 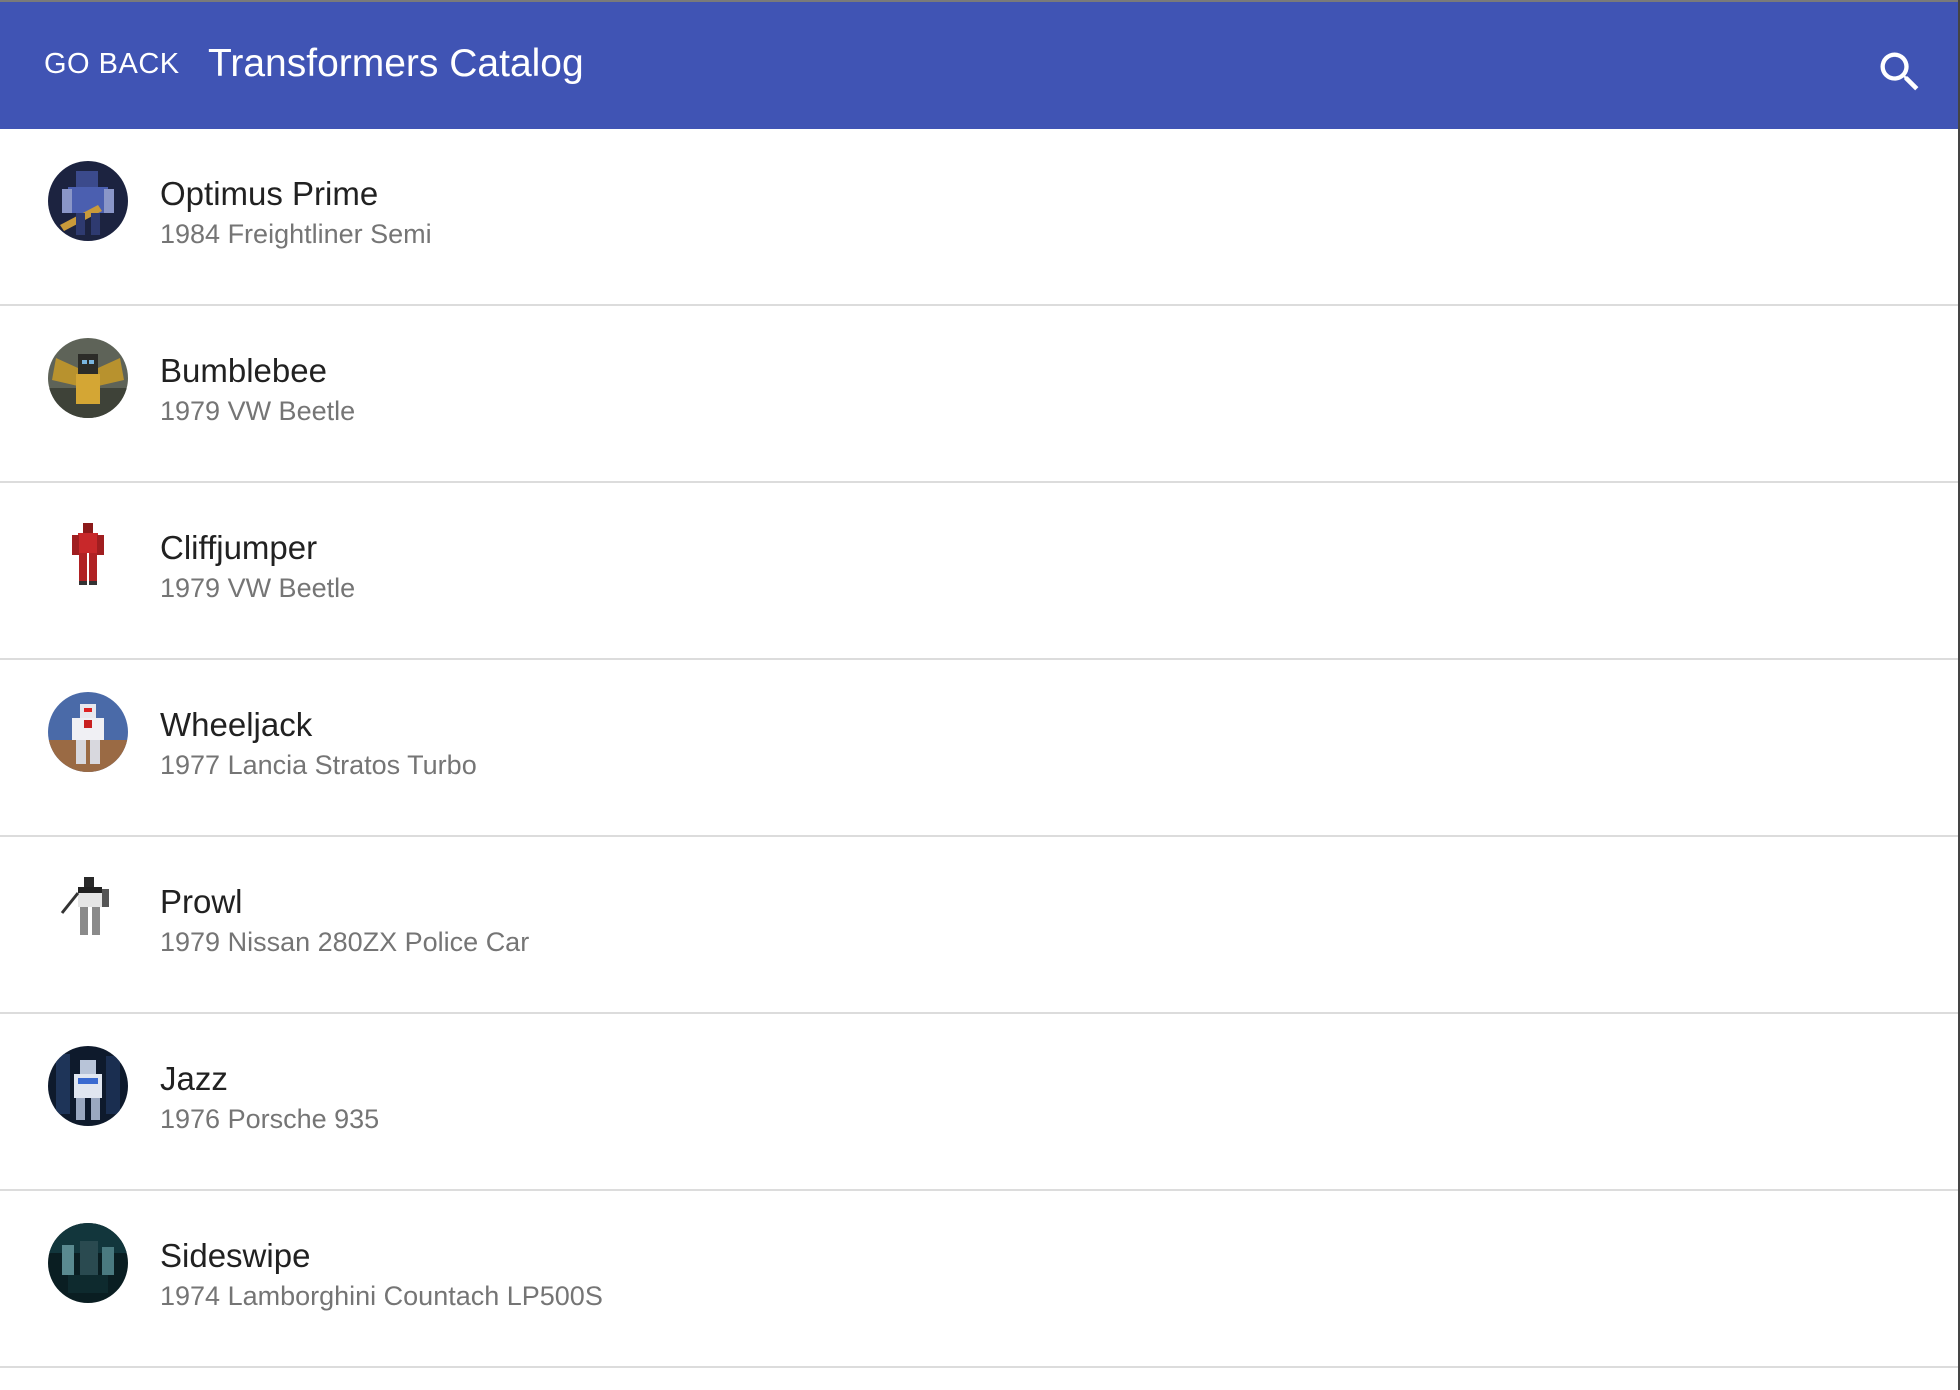 What do you see at coordinates (269, 193) in the screenshot?
I see `item-name: Optimus Prime` at bounding box center [269, 193].